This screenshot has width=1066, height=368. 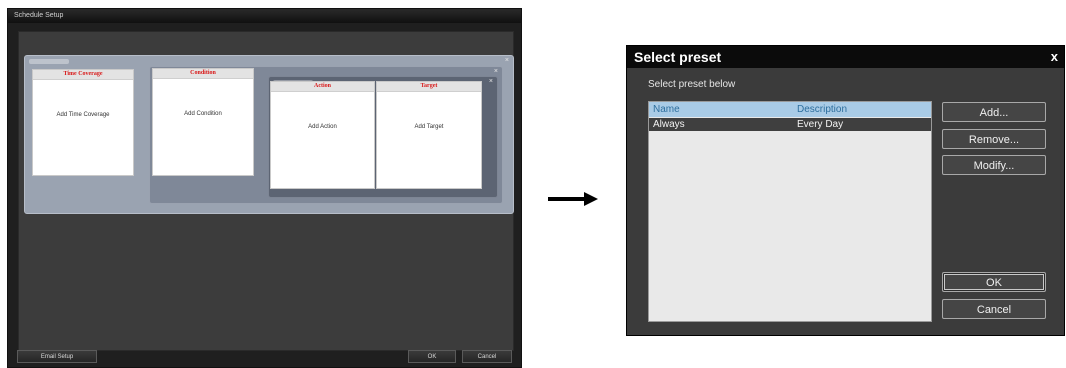 What do you see at coordinates (203, 122) in the screenshot?
I see `condition-card: Condition Add Condition` at bounding box center [203, 122].